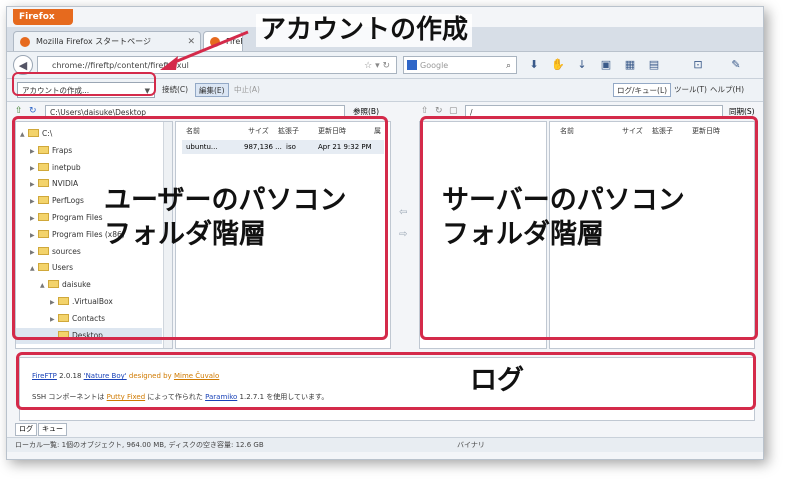 This screenshot has width=800, height=480. I want to click on annotation-log: ログ, so click(497, 380).